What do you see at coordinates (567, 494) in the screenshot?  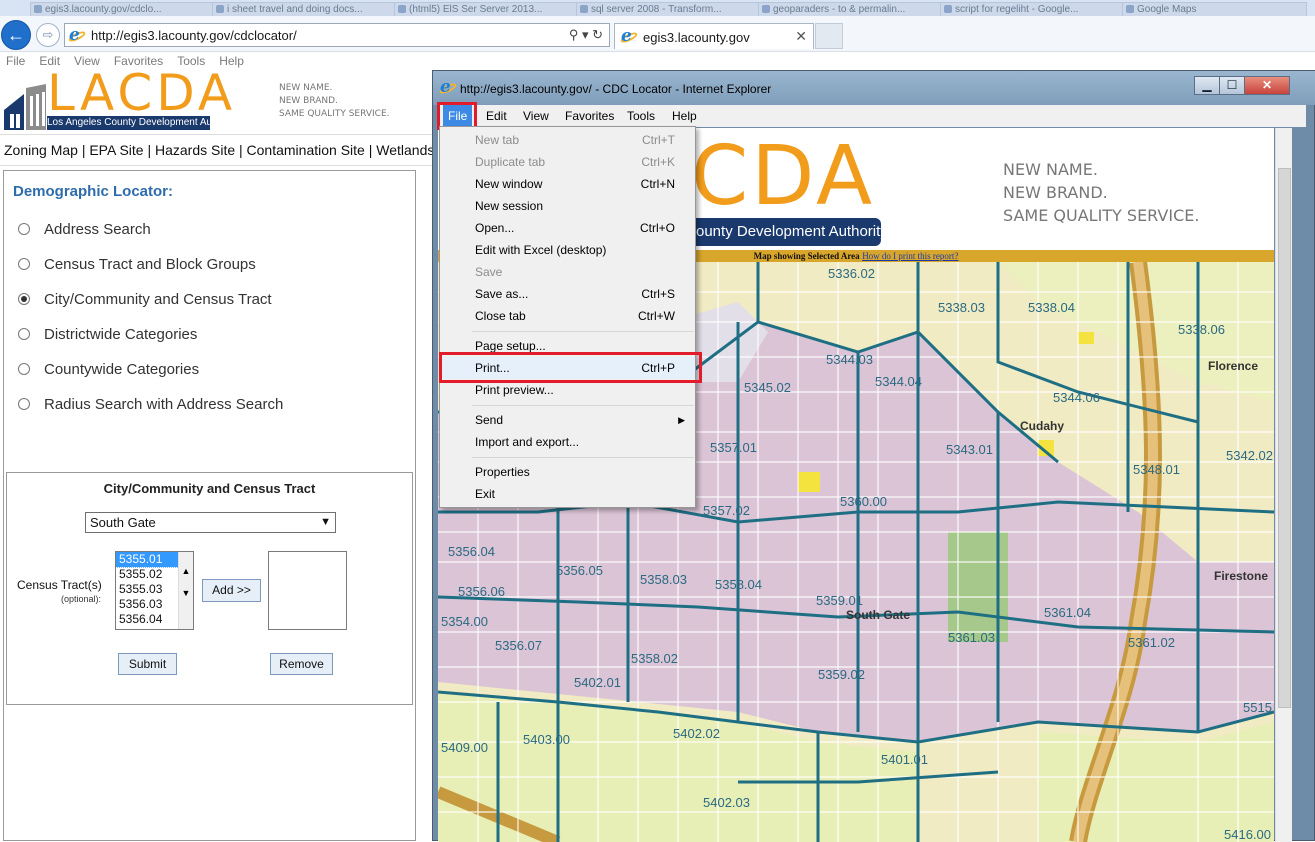 I see `menu-item-exit: Exit` at bounding box center [567, 494].